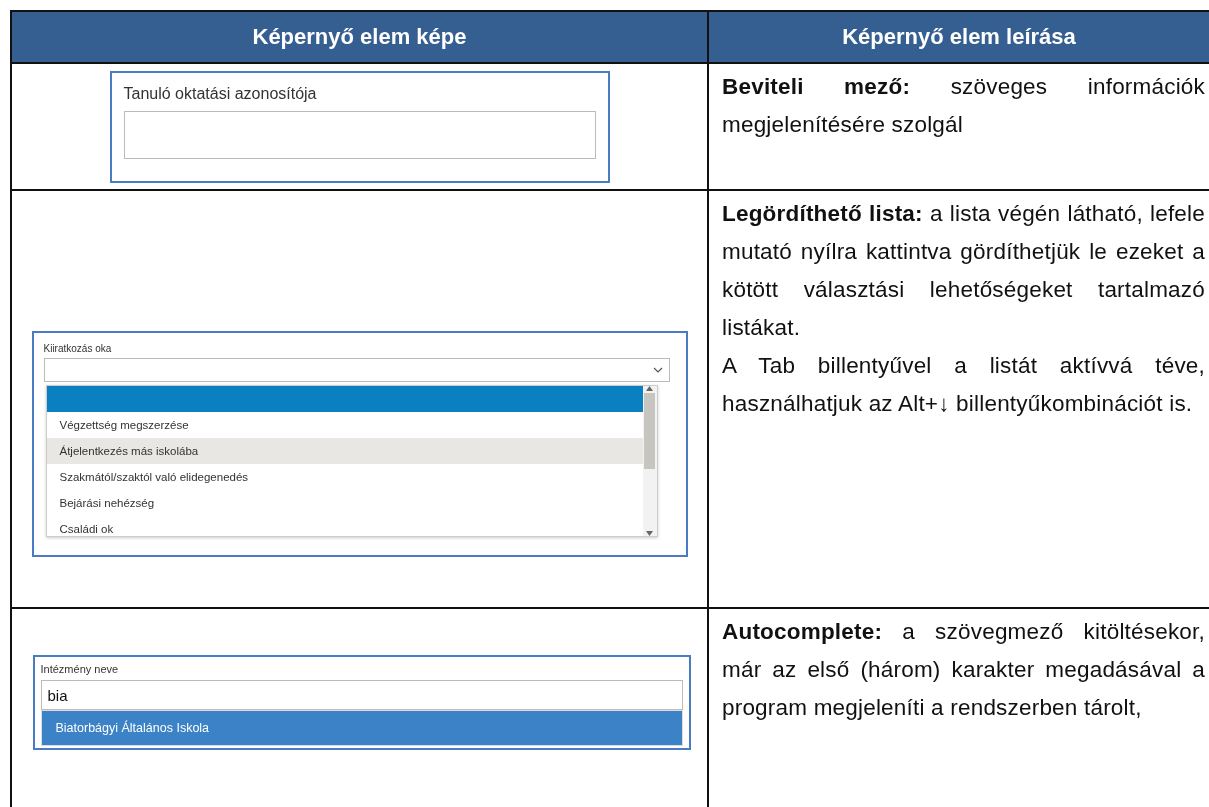 The height and width of the screenshot is (807, 1209). I want to click on description-text: Legördíthető lista: a lista végén látható, lefele mutató nyílra kattintva gördíthetjük le ezeket a kötött választási lehetőségeket tartalmazó listákat., so click(963, 271).